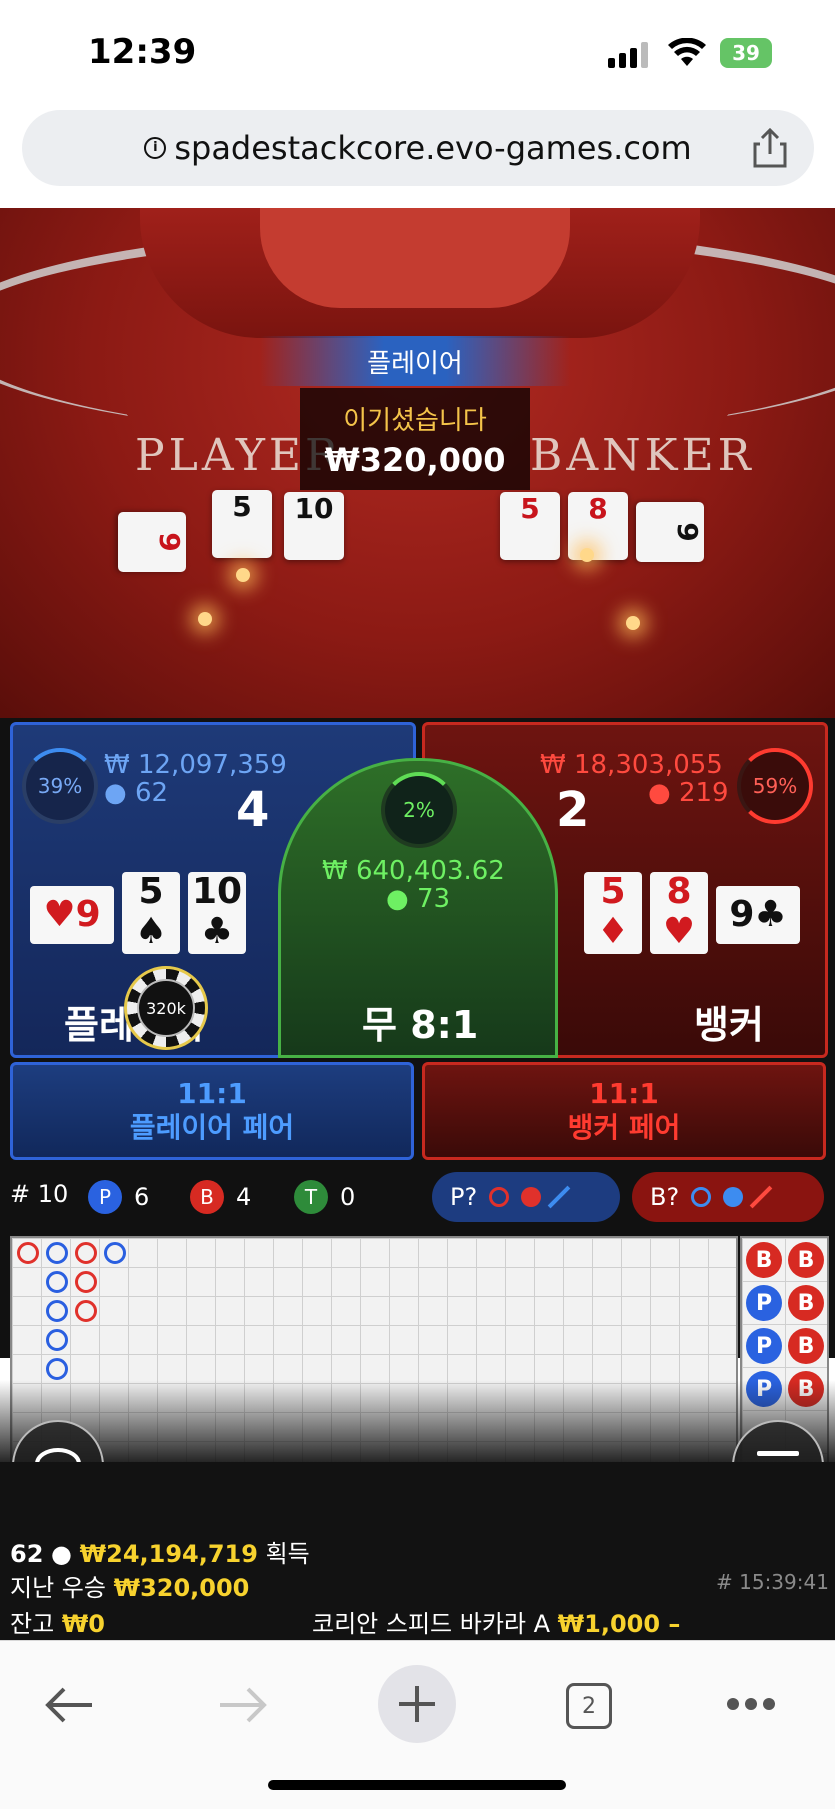 The width and height of the screenshot is (835, 1809). What do you see at coordinates (60, 786) in the screenshot?
I see `player-percent-ring: 39%` at bounding box center [60, 786].